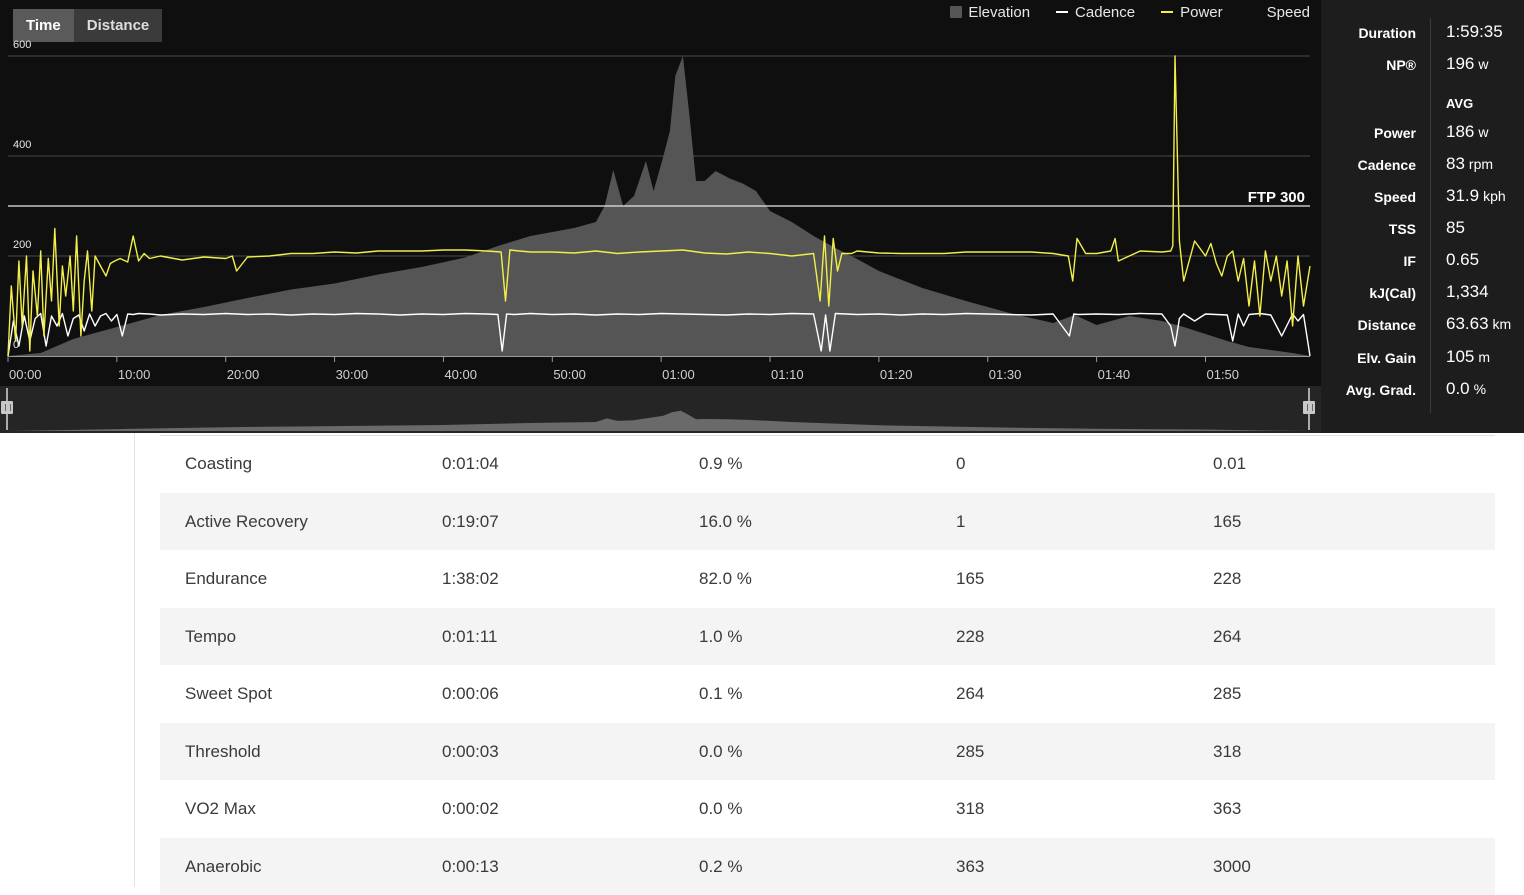  I want to click on stat-value: 105 m, so click(1468, 356).